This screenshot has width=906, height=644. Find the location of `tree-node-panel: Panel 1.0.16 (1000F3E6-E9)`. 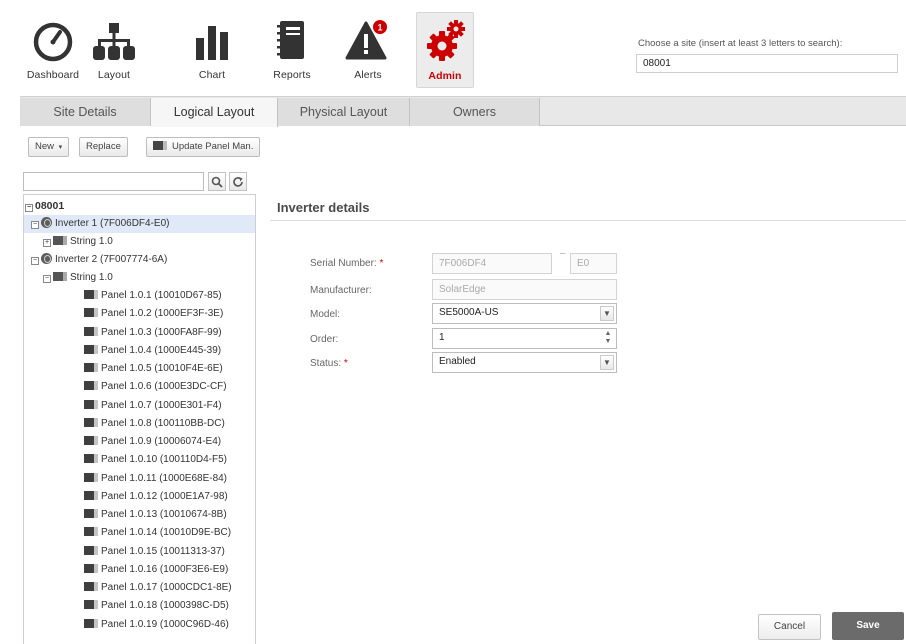

tree-node-panel: Panel 1.0.16 (1000F3E6-E9) is located at coordinates (156, 570).